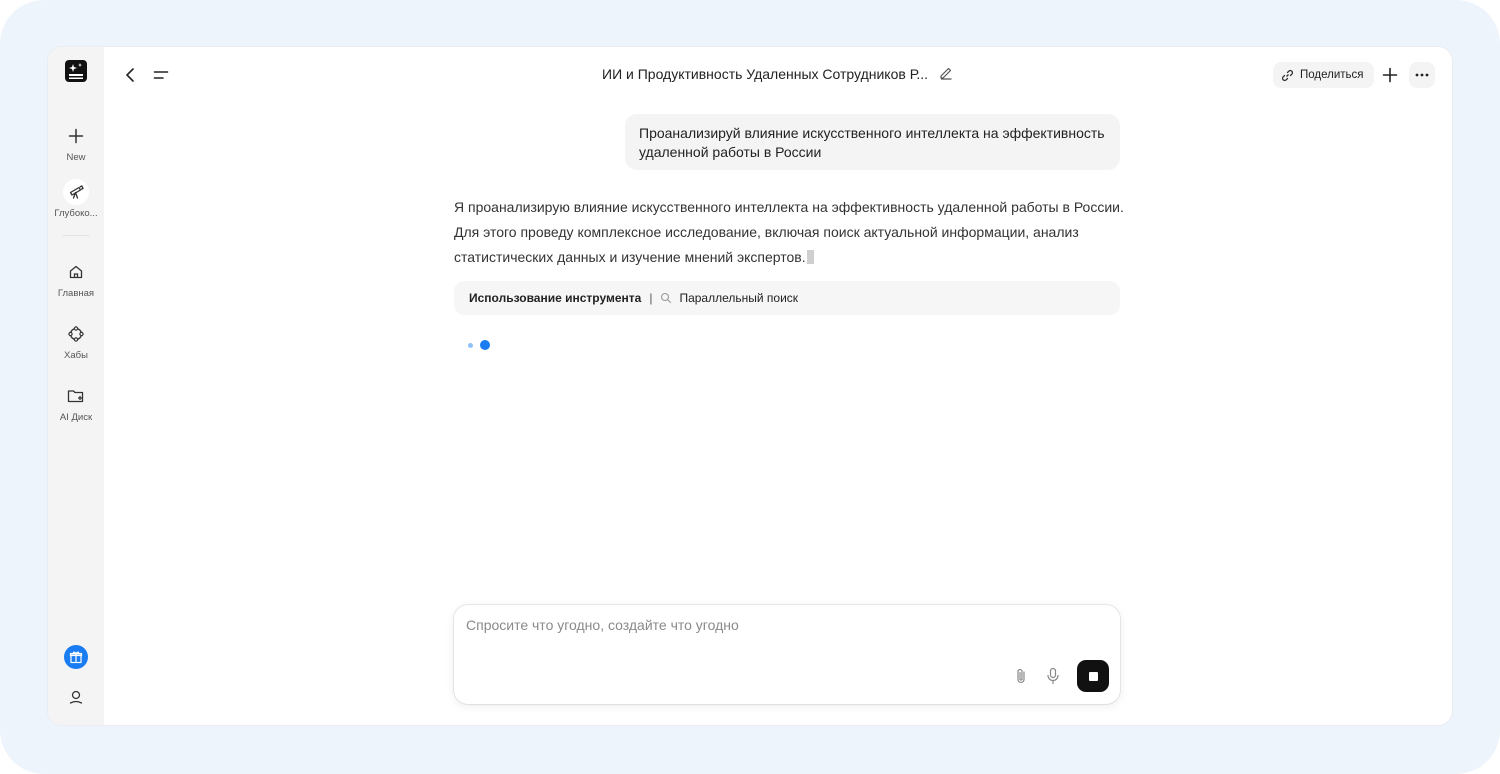 This screenshot has height=774, width=1500. What do you see at coordinates (1287, 75) in the screenshot?
I see `link-icon` at bounding box center [1287, 75].